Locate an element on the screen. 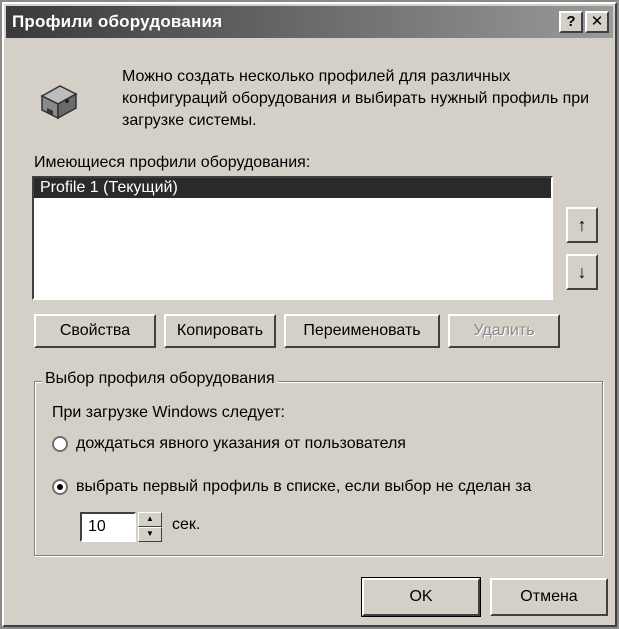  rename-button: Переименовать is located at coordinates (362, 331).